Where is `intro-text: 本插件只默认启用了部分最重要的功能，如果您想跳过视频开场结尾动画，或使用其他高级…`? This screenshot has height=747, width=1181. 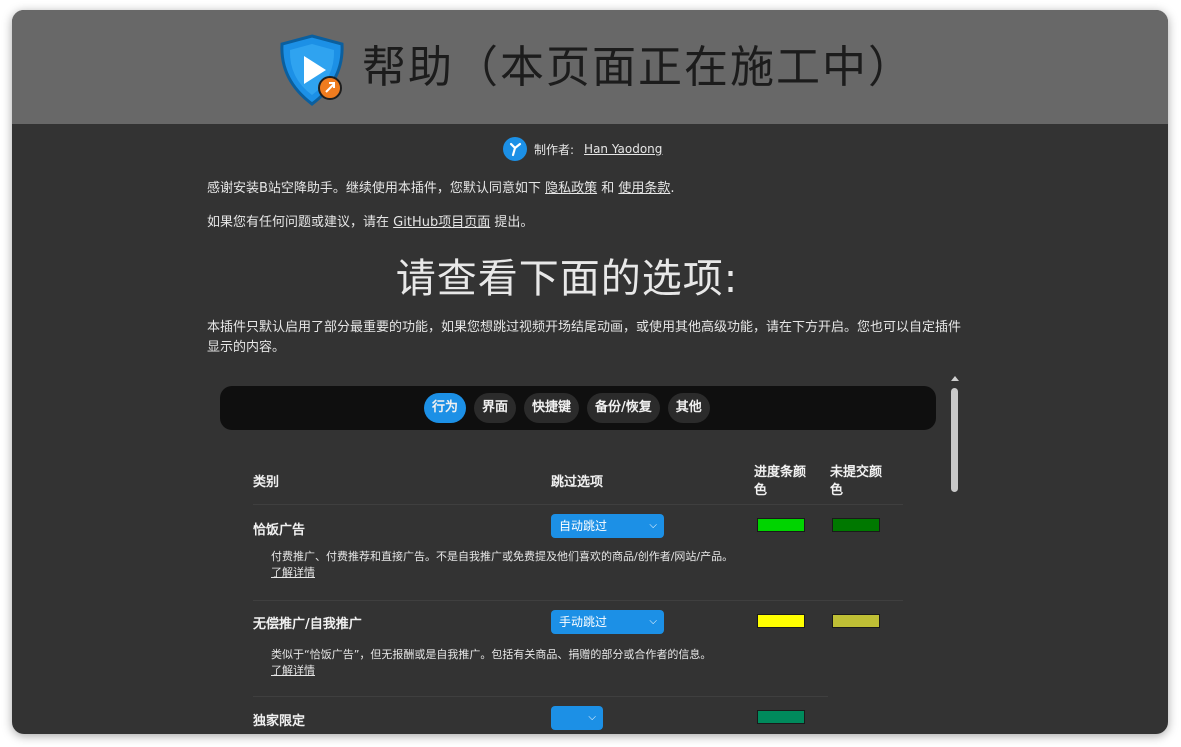 intro-text: 本插件只默认启用了部分最重要的功能，如果您想跳过视频开场结尾动画，或使用其他高级… is located at coordinates (584, 337).